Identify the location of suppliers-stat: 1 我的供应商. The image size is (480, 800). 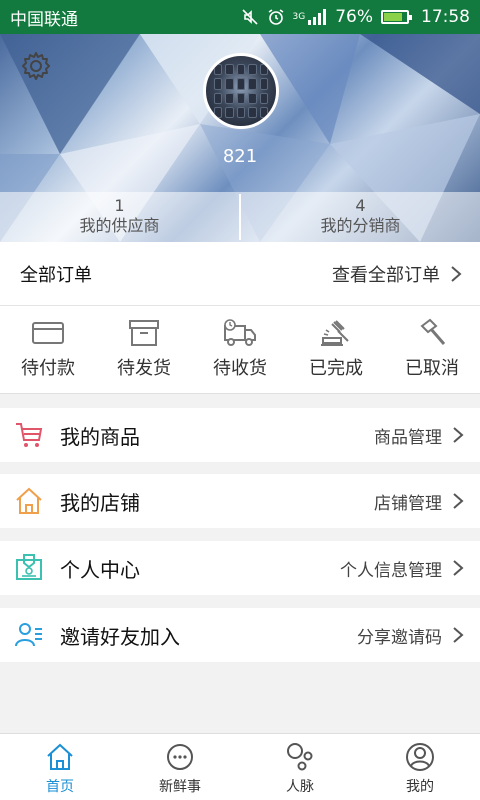
(119, 217).